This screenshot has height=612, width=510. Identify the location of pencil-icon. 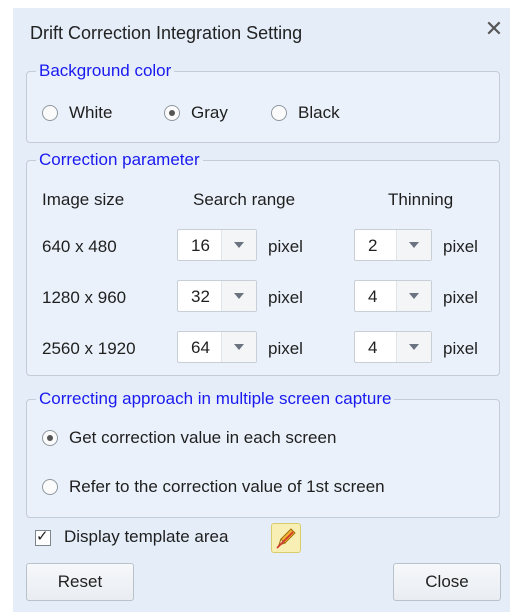
(286, 538).